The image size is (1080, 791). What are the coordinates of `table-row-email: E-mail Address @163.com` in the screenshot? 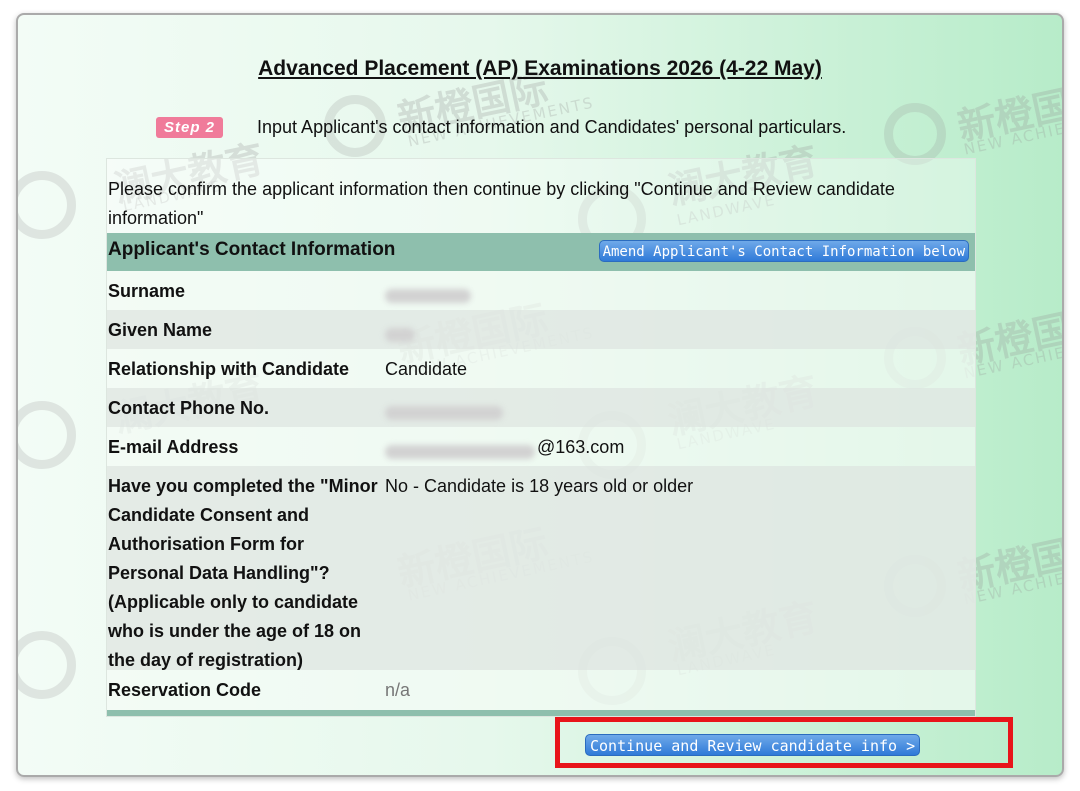 It's located at (541, 446).